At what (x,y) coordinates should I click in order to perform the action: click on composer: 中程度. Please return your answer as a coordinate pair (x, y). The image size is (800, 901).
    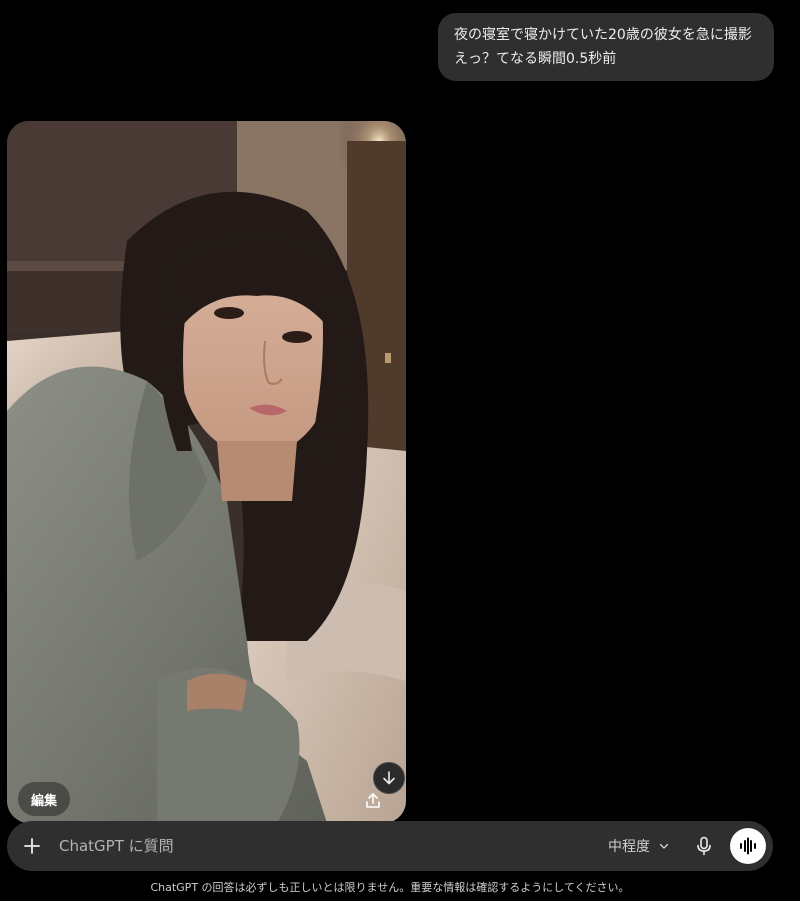
    Looking at the image, I should click on (390, 846).